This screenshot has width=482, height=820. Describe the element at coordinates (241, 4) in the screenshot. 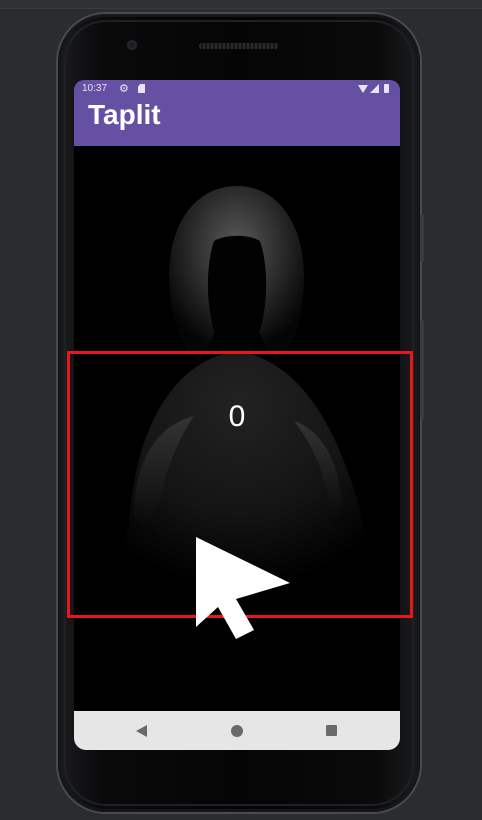

I see `emulator-toolbar-strip` at that location.